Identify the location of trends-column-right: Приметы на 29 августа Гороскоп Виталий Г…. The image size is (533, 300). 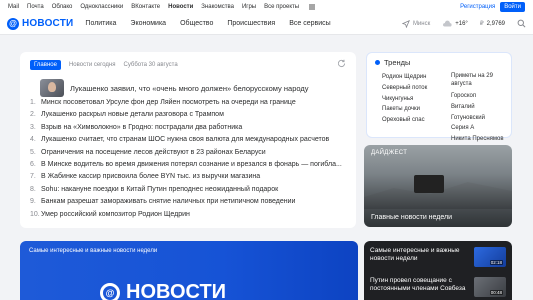
(478, 108).